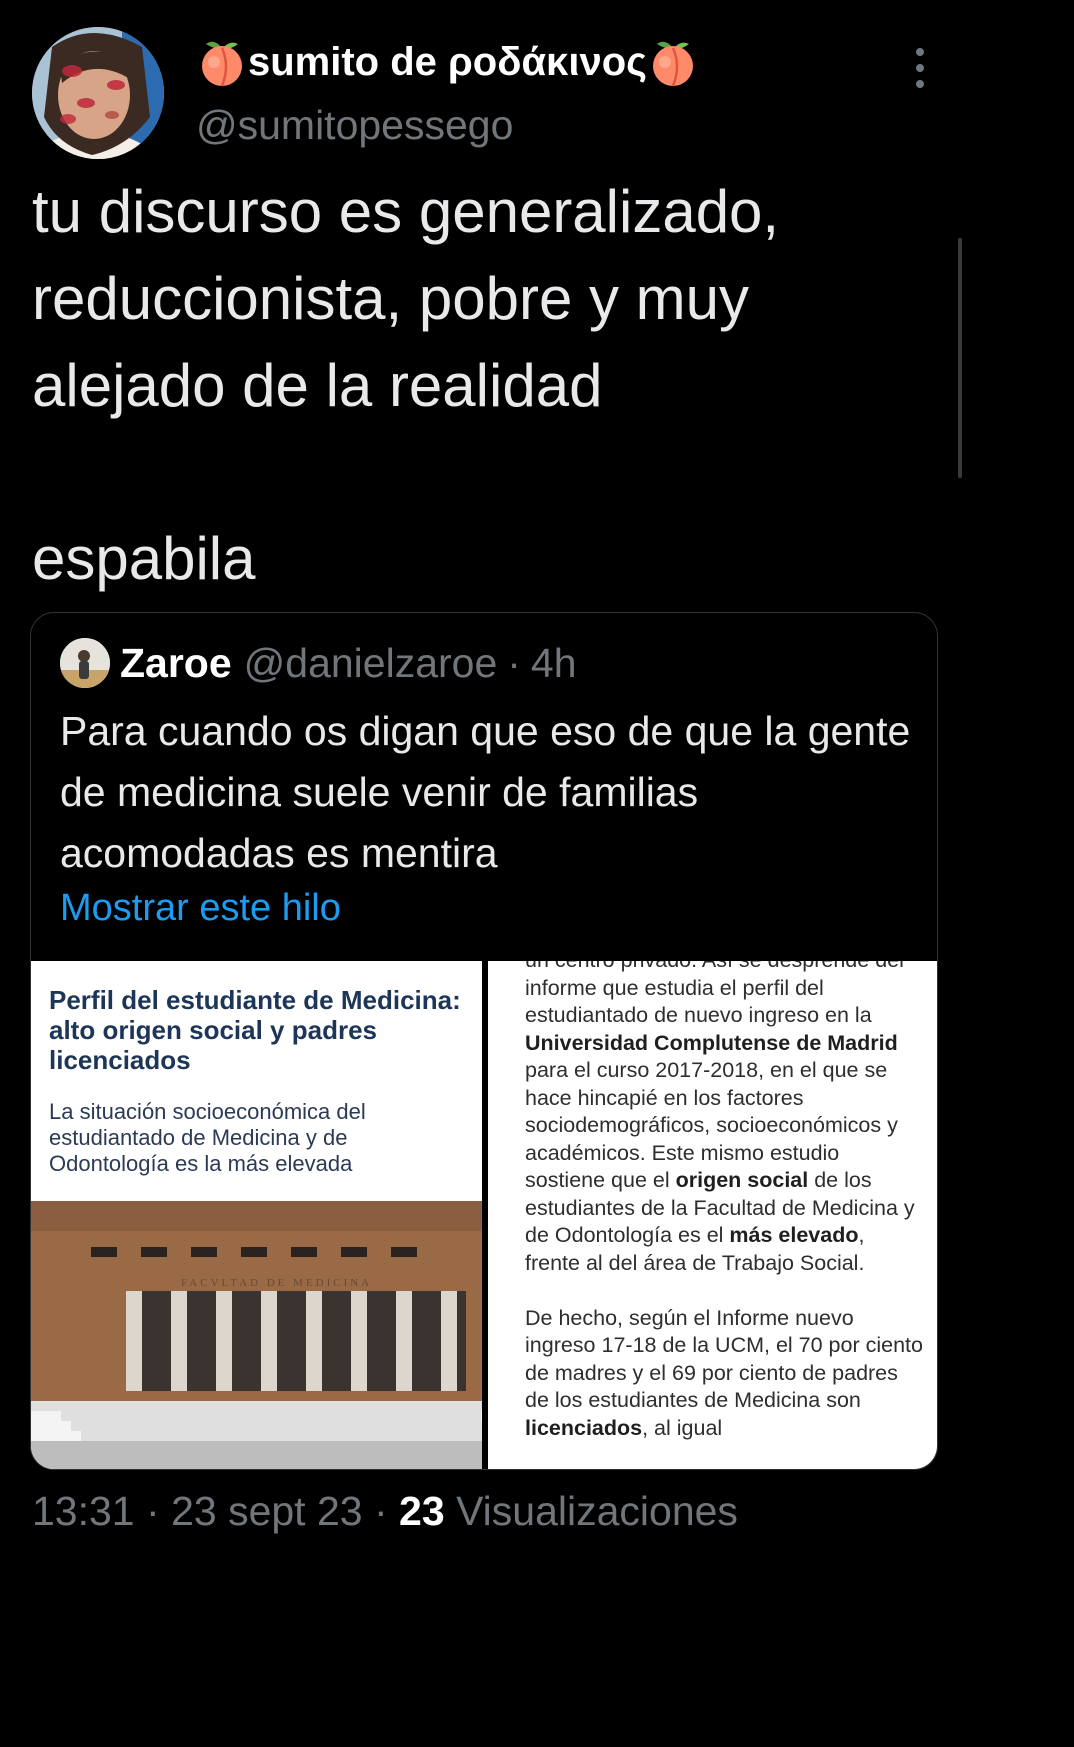 Image resolution: width=1074 pixels, height=1747 pixels. I want to click on quoted-display-name: Zaroe, so click(176, 663).